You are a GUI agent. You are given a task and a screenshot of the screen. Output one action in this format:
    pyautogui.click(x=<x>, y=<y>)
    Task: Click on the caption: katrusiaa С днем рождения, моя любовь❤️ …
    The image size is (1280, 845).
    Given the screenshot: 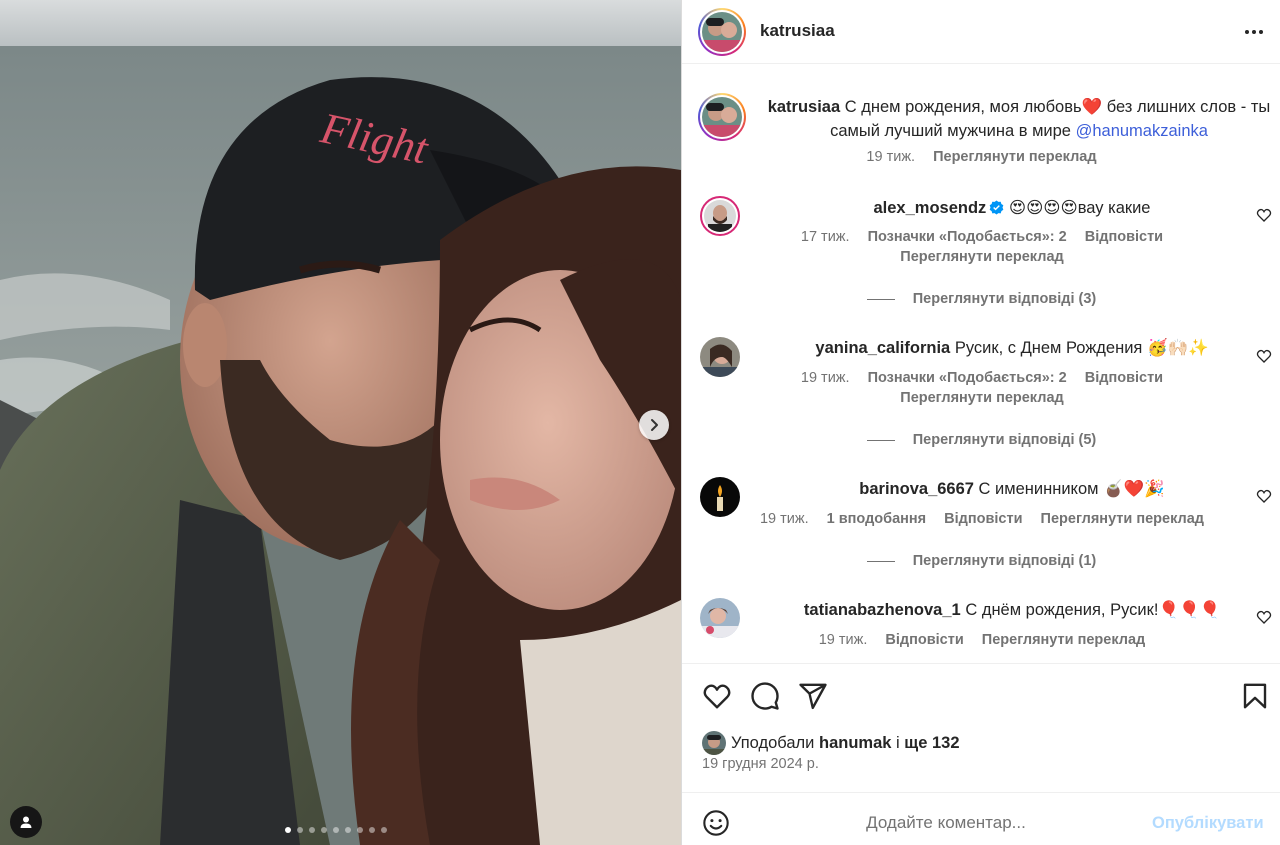 What is the action you would take?
    pyautogui.click(x=1019, y=119)
    